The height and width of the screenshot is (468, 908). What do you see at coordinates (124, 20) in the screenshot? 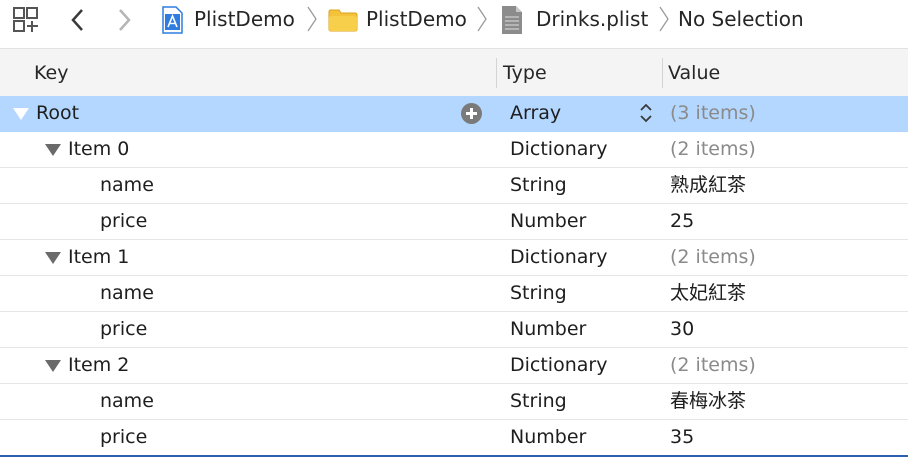
I see `forward-arrow-icon` at bounding box center [124, 20].